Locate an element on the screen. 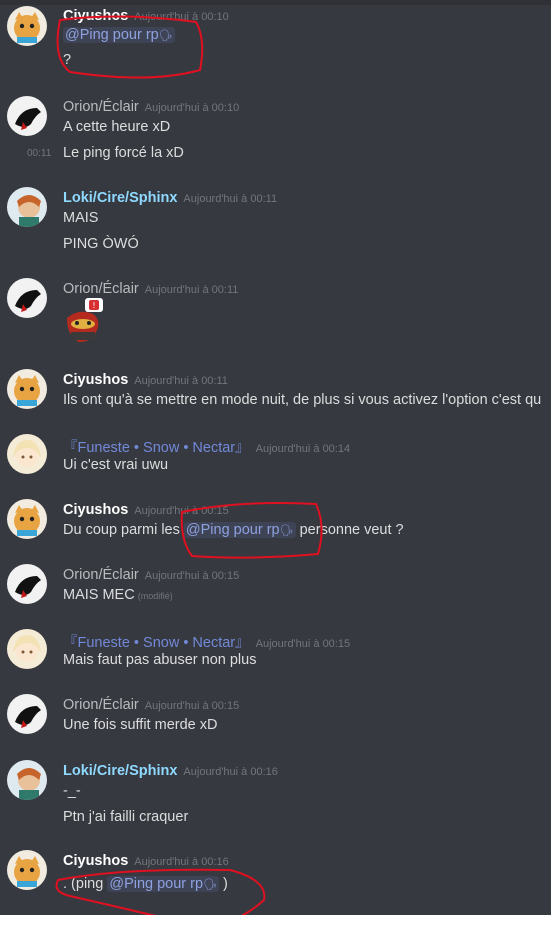 The width and height of the screenshot is (551, 931). message-text: Le ping forcé la xD is located at coordinates (123, 153).